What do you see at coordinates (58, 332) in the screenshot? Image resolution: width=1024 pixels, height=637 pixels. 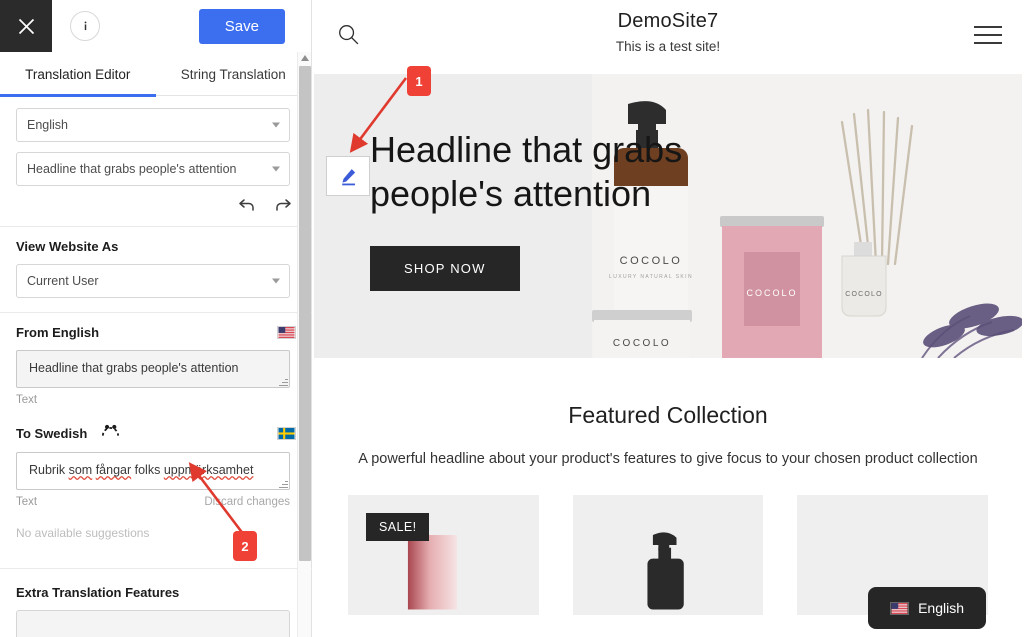 I see `source-label: From English` at bounding box center [58, 332].